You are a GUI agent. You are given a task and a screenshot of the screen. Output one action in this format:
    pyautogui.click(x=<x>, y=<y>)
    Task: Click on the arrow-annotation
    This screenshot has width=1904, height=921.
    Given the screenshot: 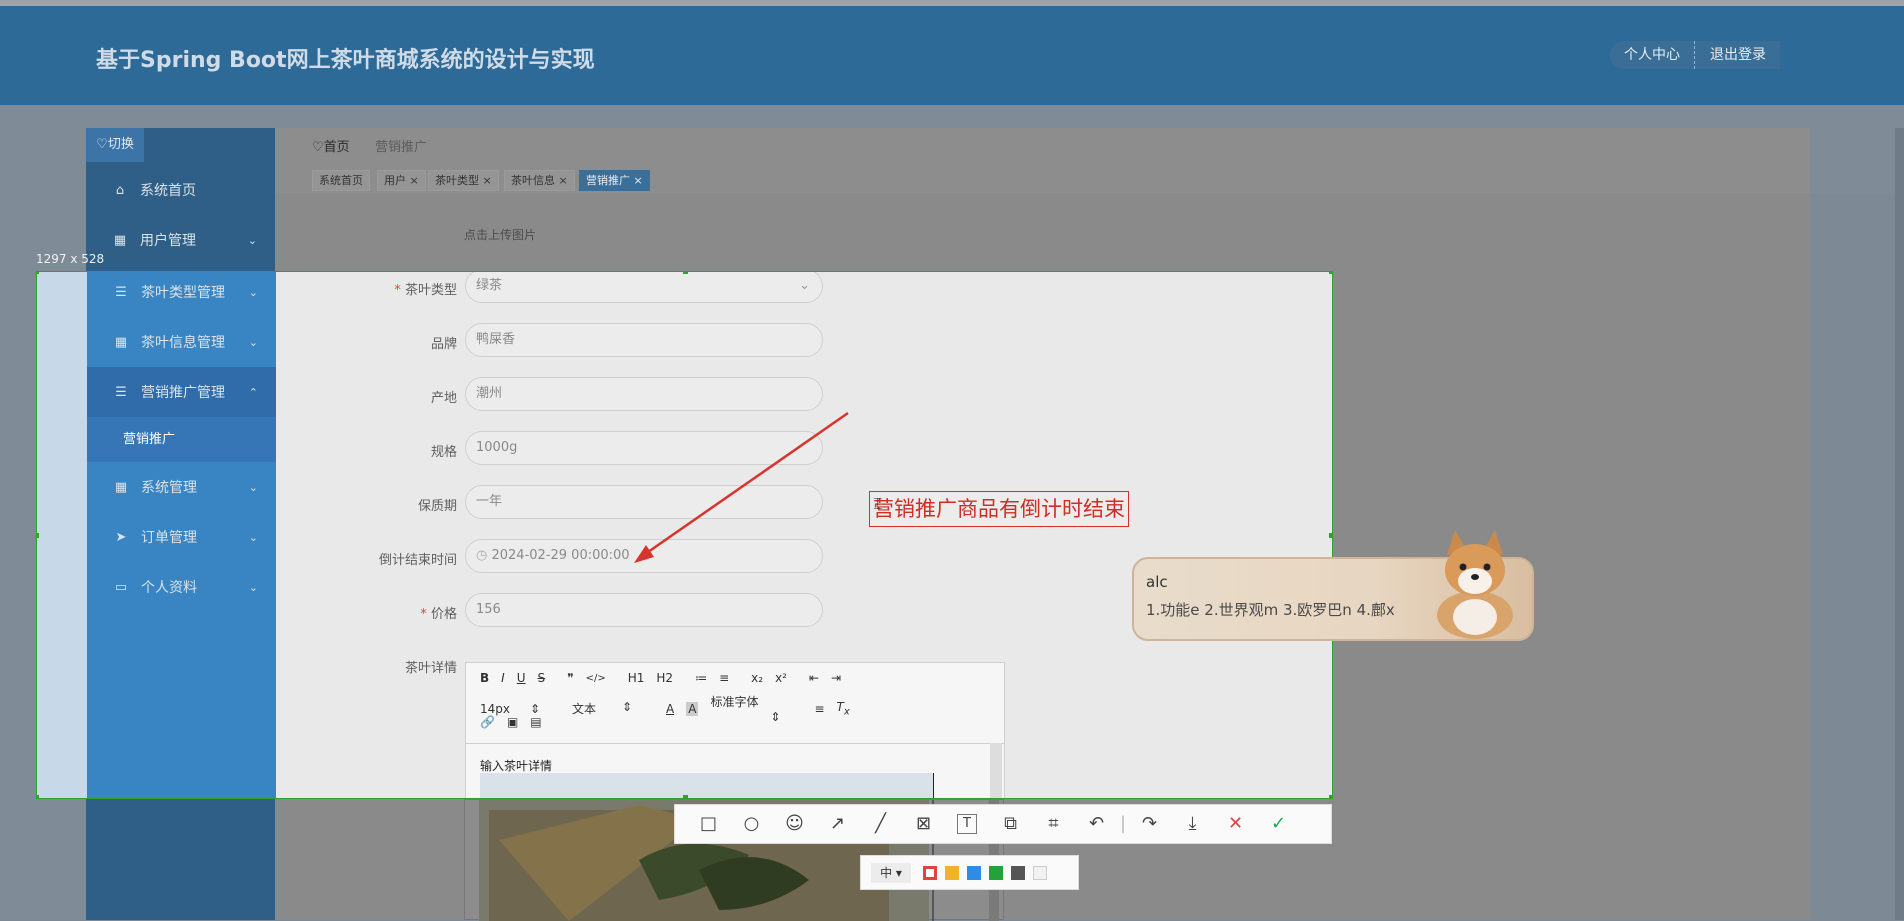 What is the action you would take?
    pyautogui.click(x=740, y=490)
    